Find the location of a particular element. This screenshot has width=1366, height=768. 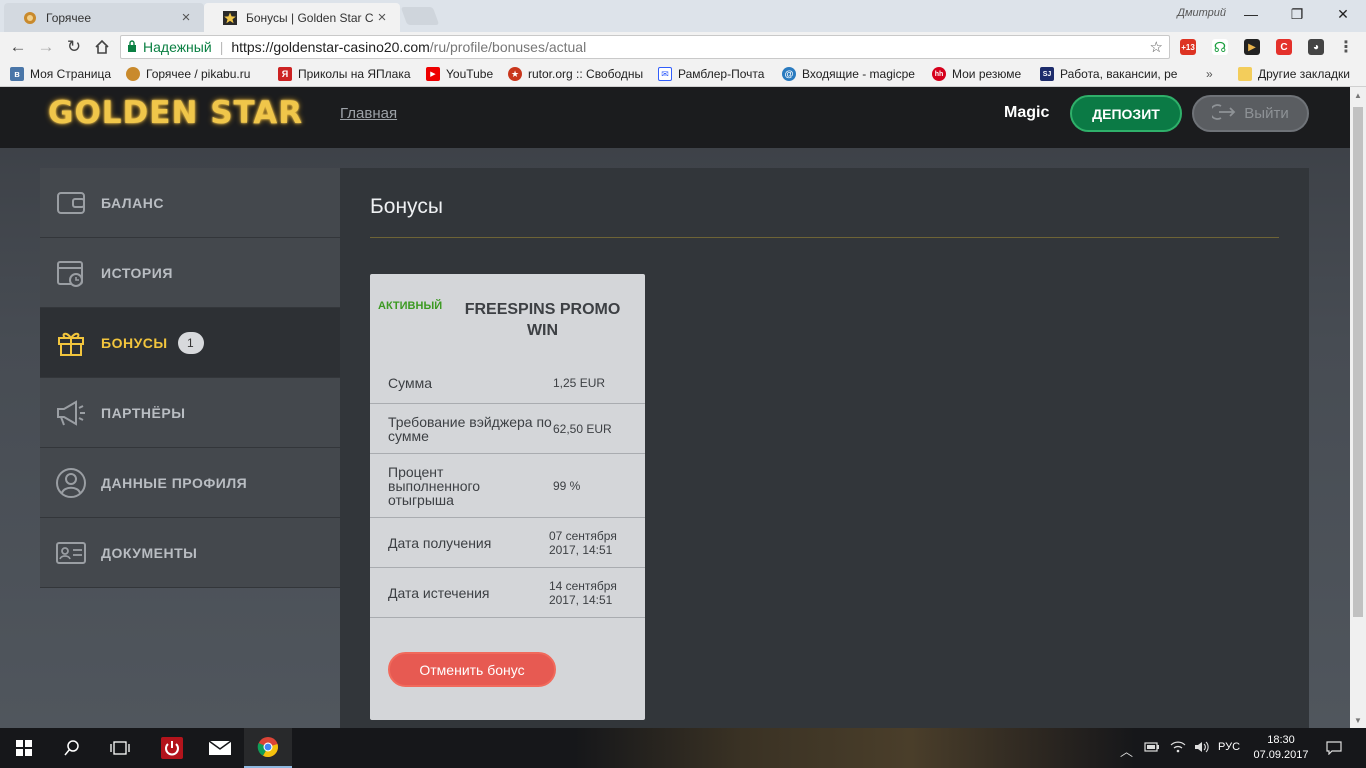

row-label: Сумма is located at coordinates (410, 382).